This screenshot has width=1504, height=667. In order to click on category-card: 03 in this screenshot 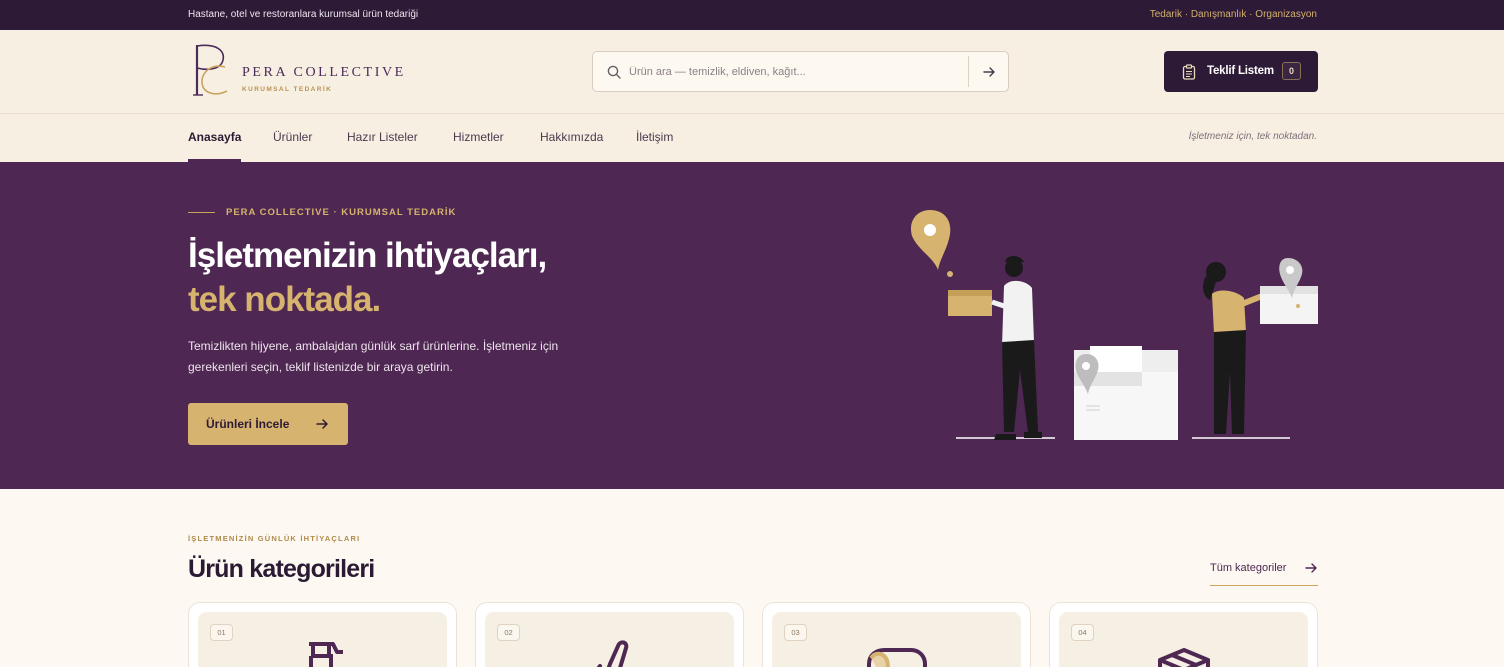, I will do `click(896, 634)`.